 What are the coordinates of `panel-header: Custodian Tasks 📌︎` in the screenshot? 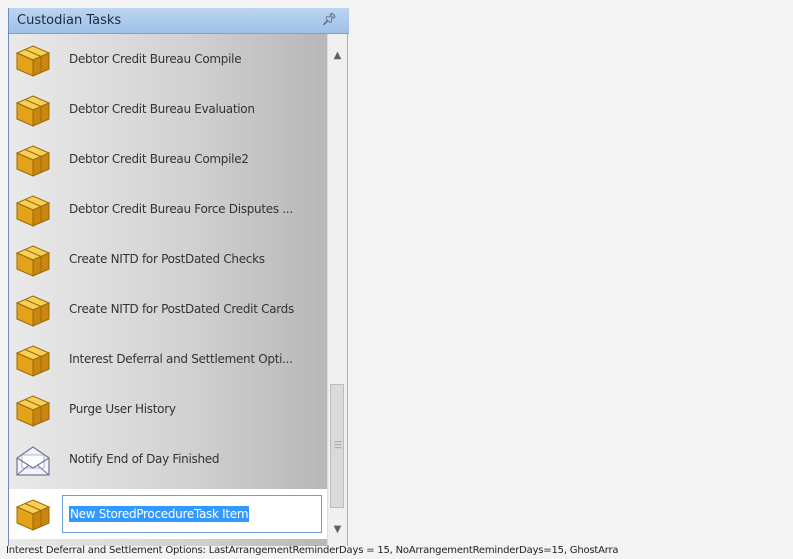 It's located at (179, 21).